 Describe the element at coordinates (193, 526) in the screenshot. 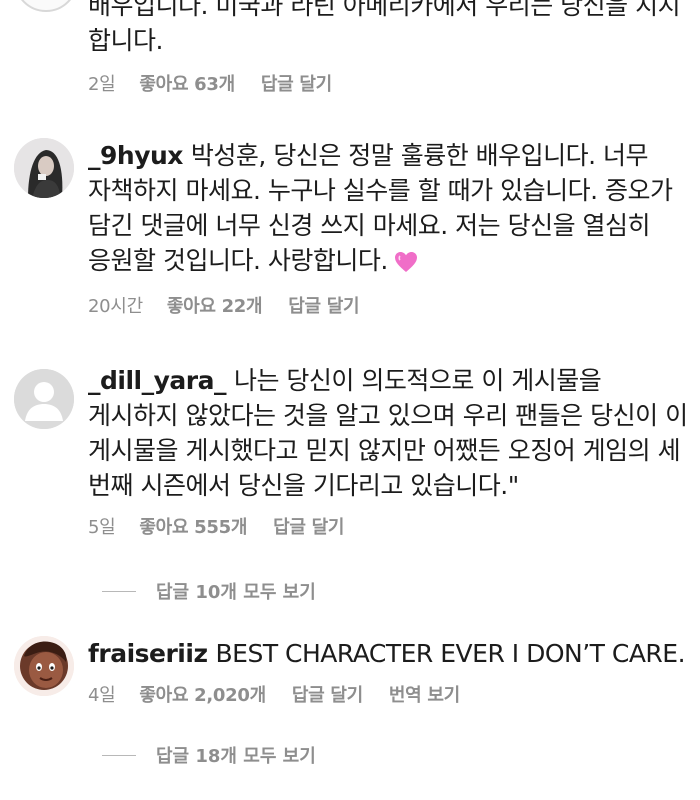

I see `likes-count: 좋아요 555개` at that location.